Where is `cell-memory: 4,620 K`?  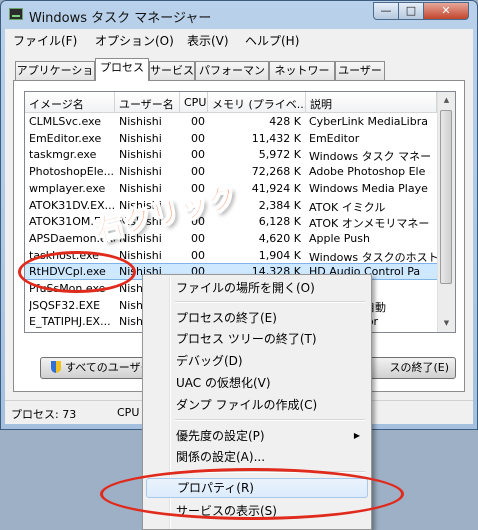
cell-memory: 4,620 K is located at coordinates (279, 238).